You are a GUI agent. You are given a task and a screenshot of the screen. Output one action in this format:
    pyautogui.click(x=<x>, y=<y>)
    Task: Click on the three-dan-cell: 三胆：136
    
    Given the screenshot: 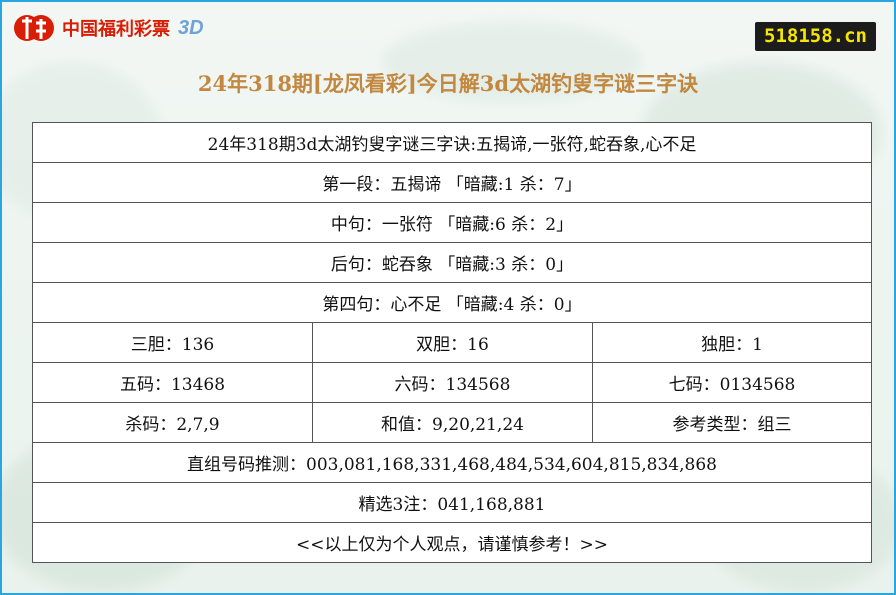 What is the action you would take?
    pyautogui.click(x=172, y=342)
    